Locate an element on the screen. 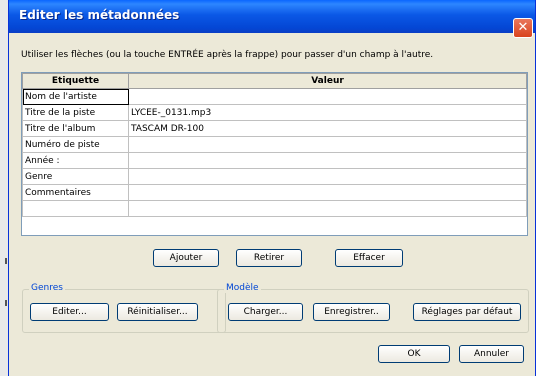 This screenshot has height=376, width=536. label-cell: Commentaires is located at coordinates (75, 192).